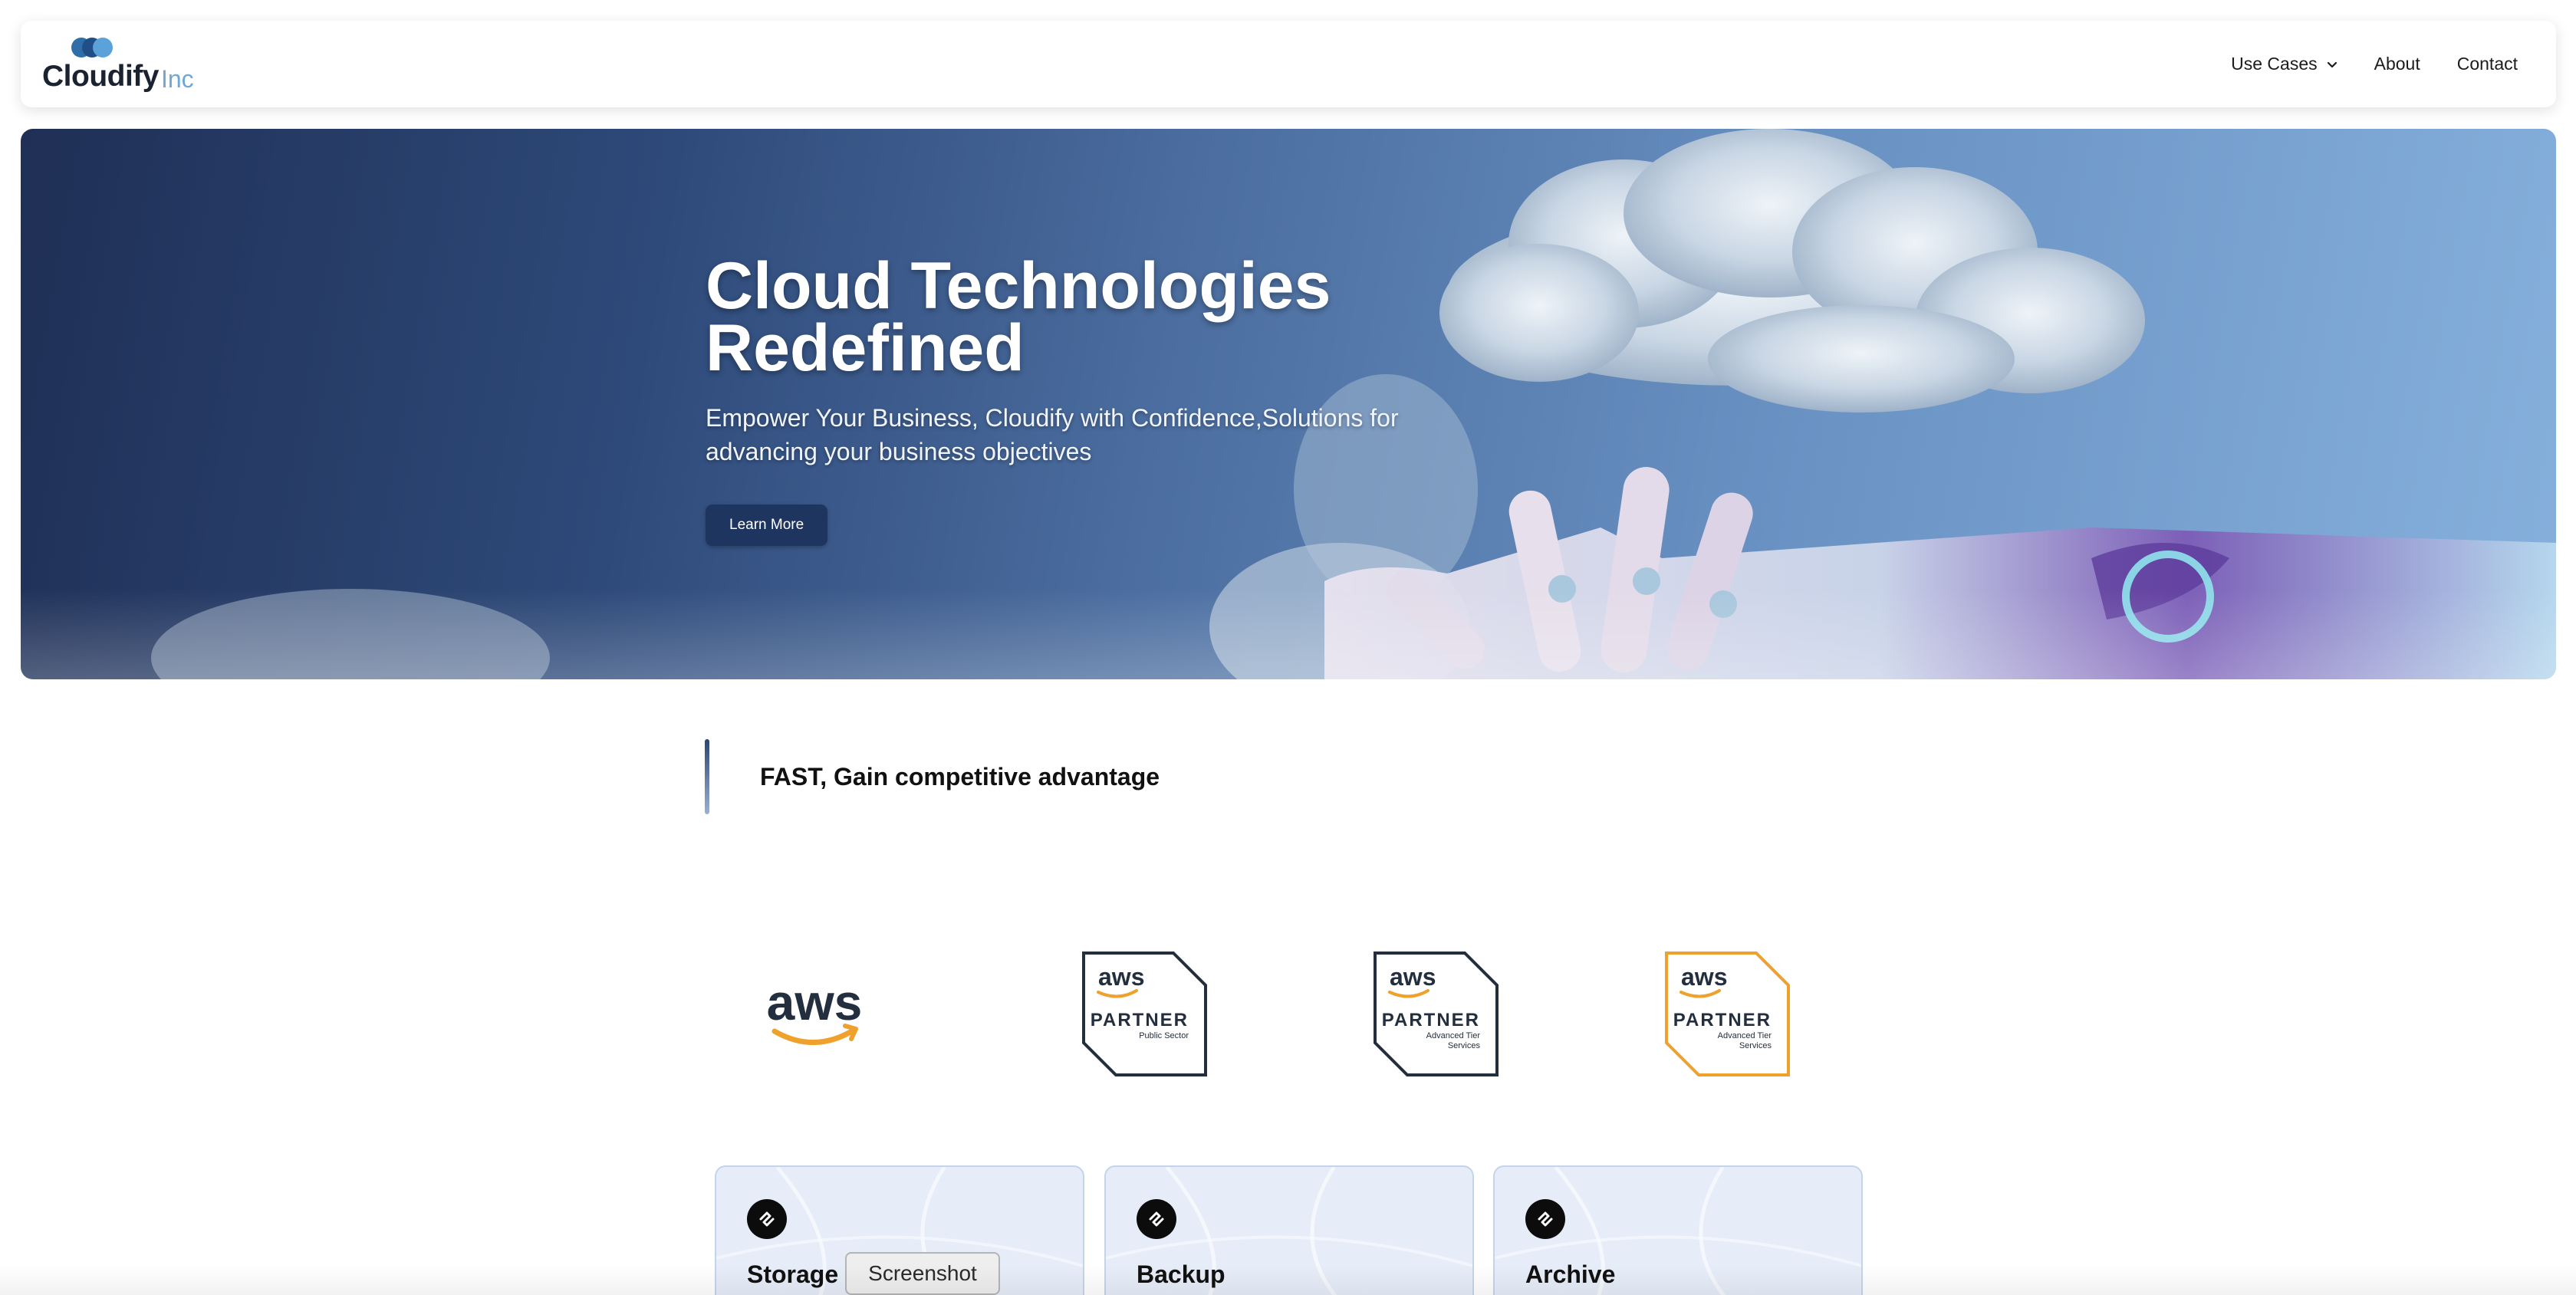 This screenshot has width=2576, height=1295. I want to click on aws-partner-public-sector-badge: aws PARTNER Public Sector, so click(1144, 1014).